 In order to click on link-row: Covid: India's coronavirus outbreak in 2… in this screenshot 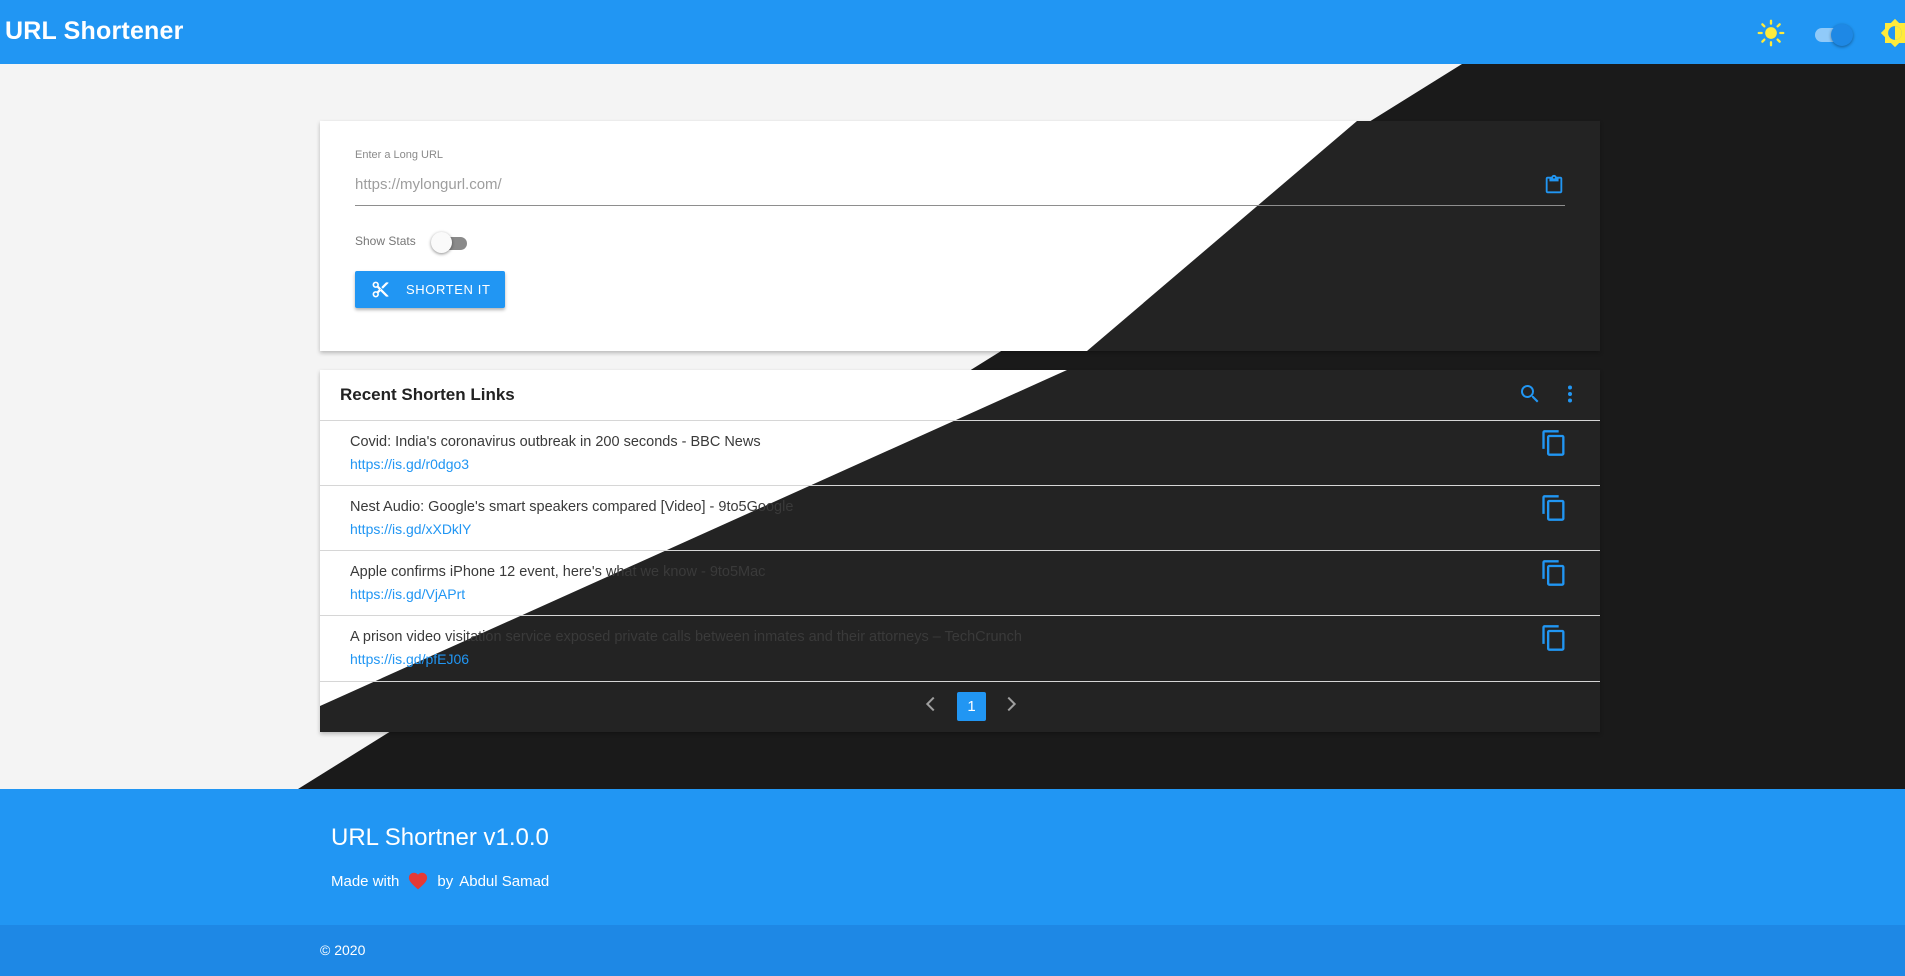, I will do `click(960, 453)`.